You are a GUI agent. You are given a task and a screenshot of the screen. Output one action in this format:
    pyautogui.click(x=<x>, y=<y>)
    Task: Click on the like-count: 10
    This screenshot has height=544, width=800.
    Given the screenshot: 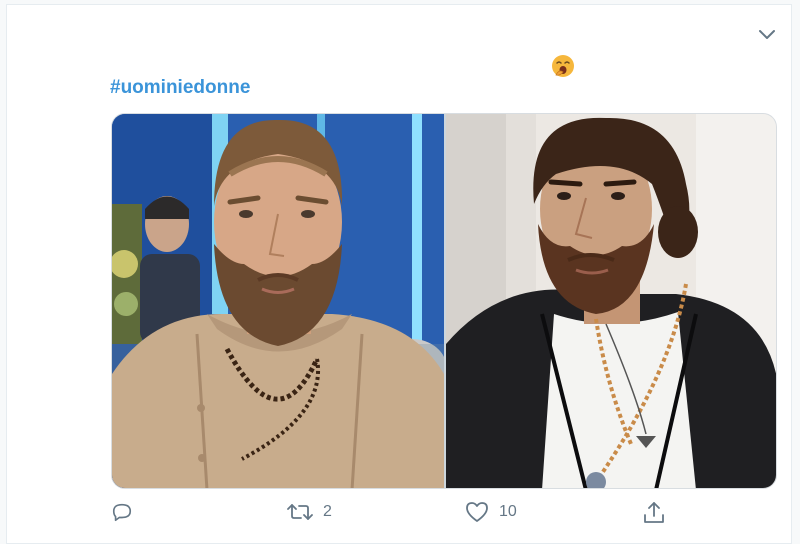 What is the action you would take?
    pyautogui.click(x=508, y=511)
    